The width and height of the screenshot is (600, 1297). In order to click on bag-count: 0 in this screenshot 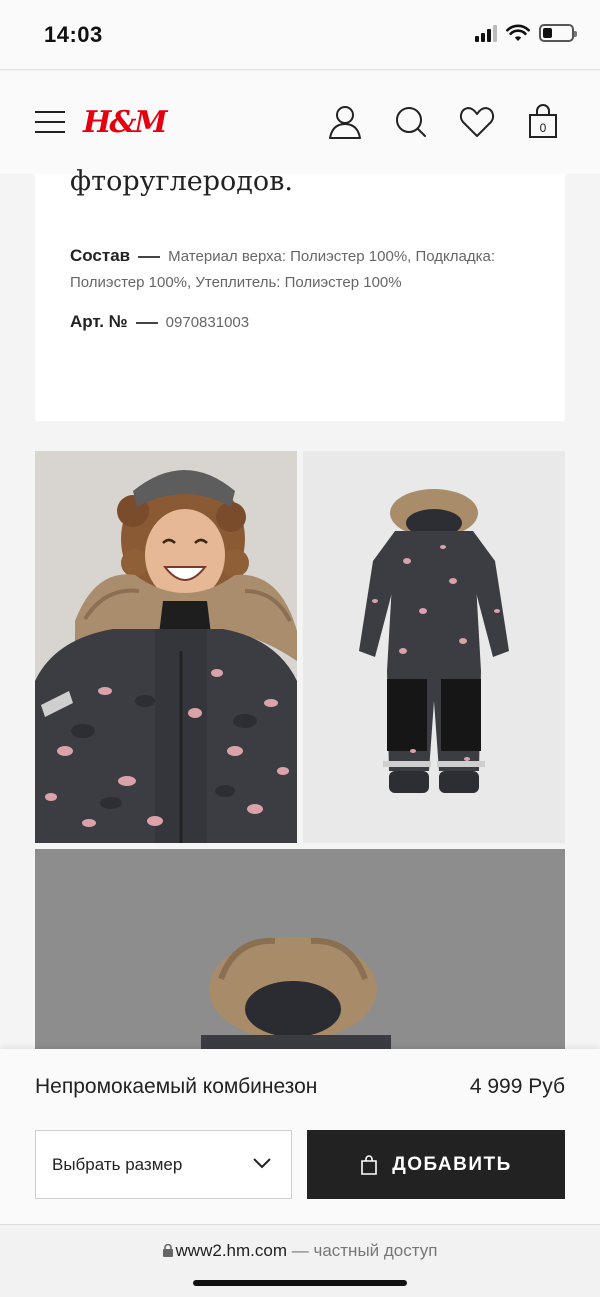, I will do `click(543, 128)`.